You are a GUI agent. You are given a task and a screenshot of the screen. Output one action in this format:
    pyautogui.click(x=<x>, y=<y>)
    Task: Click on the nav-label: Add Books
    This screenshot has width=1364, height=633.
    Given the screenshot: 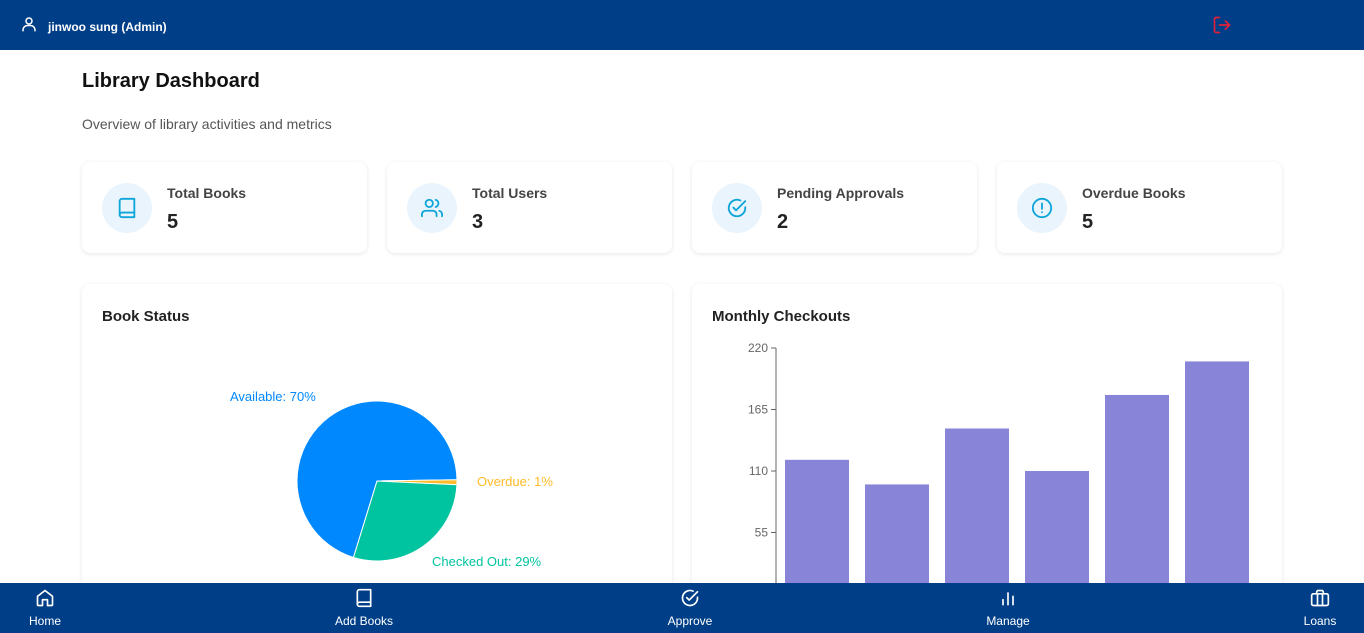 What is the action you would take?
    pyautogui.click(x=364, y=621)
    